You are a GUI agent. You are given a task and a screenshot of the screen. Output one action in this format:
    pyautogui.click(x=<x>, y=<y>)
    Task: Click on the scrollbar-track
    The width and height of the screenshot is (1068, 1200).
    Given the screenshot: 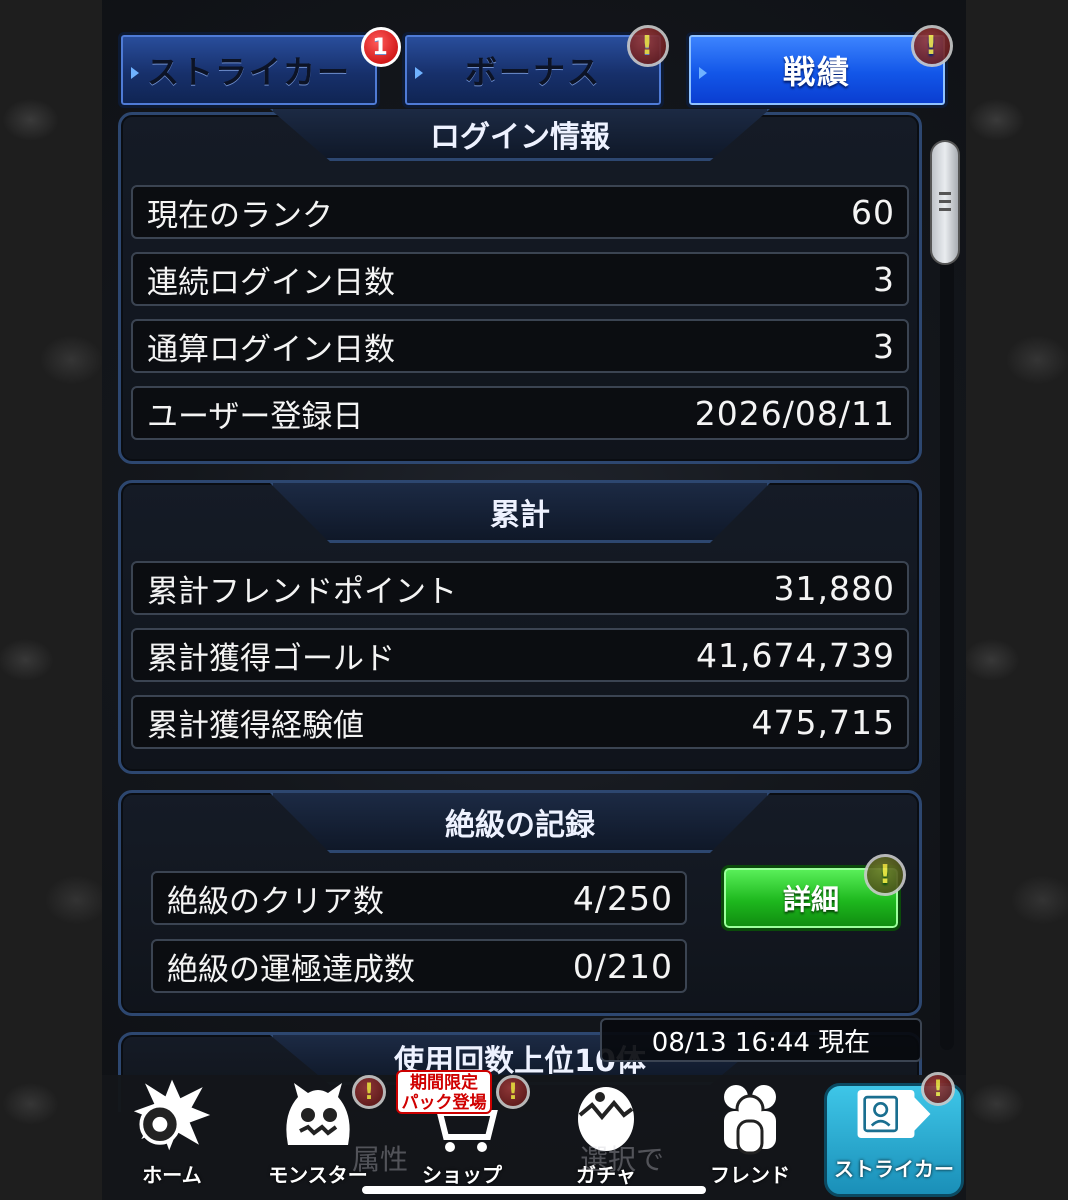 What is the action you would take?
    pyautogui.click(x=947, y=595)
    